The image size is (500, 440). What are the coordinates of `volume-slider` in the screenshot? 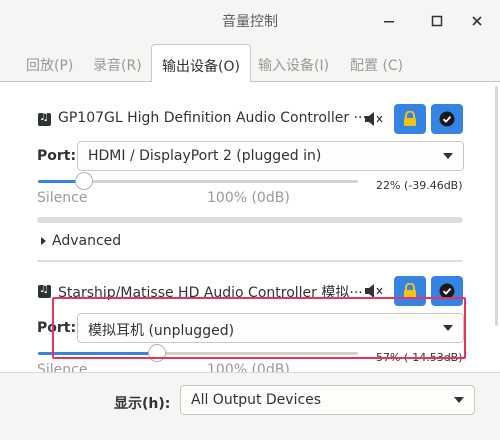 It's located at (198, 353).